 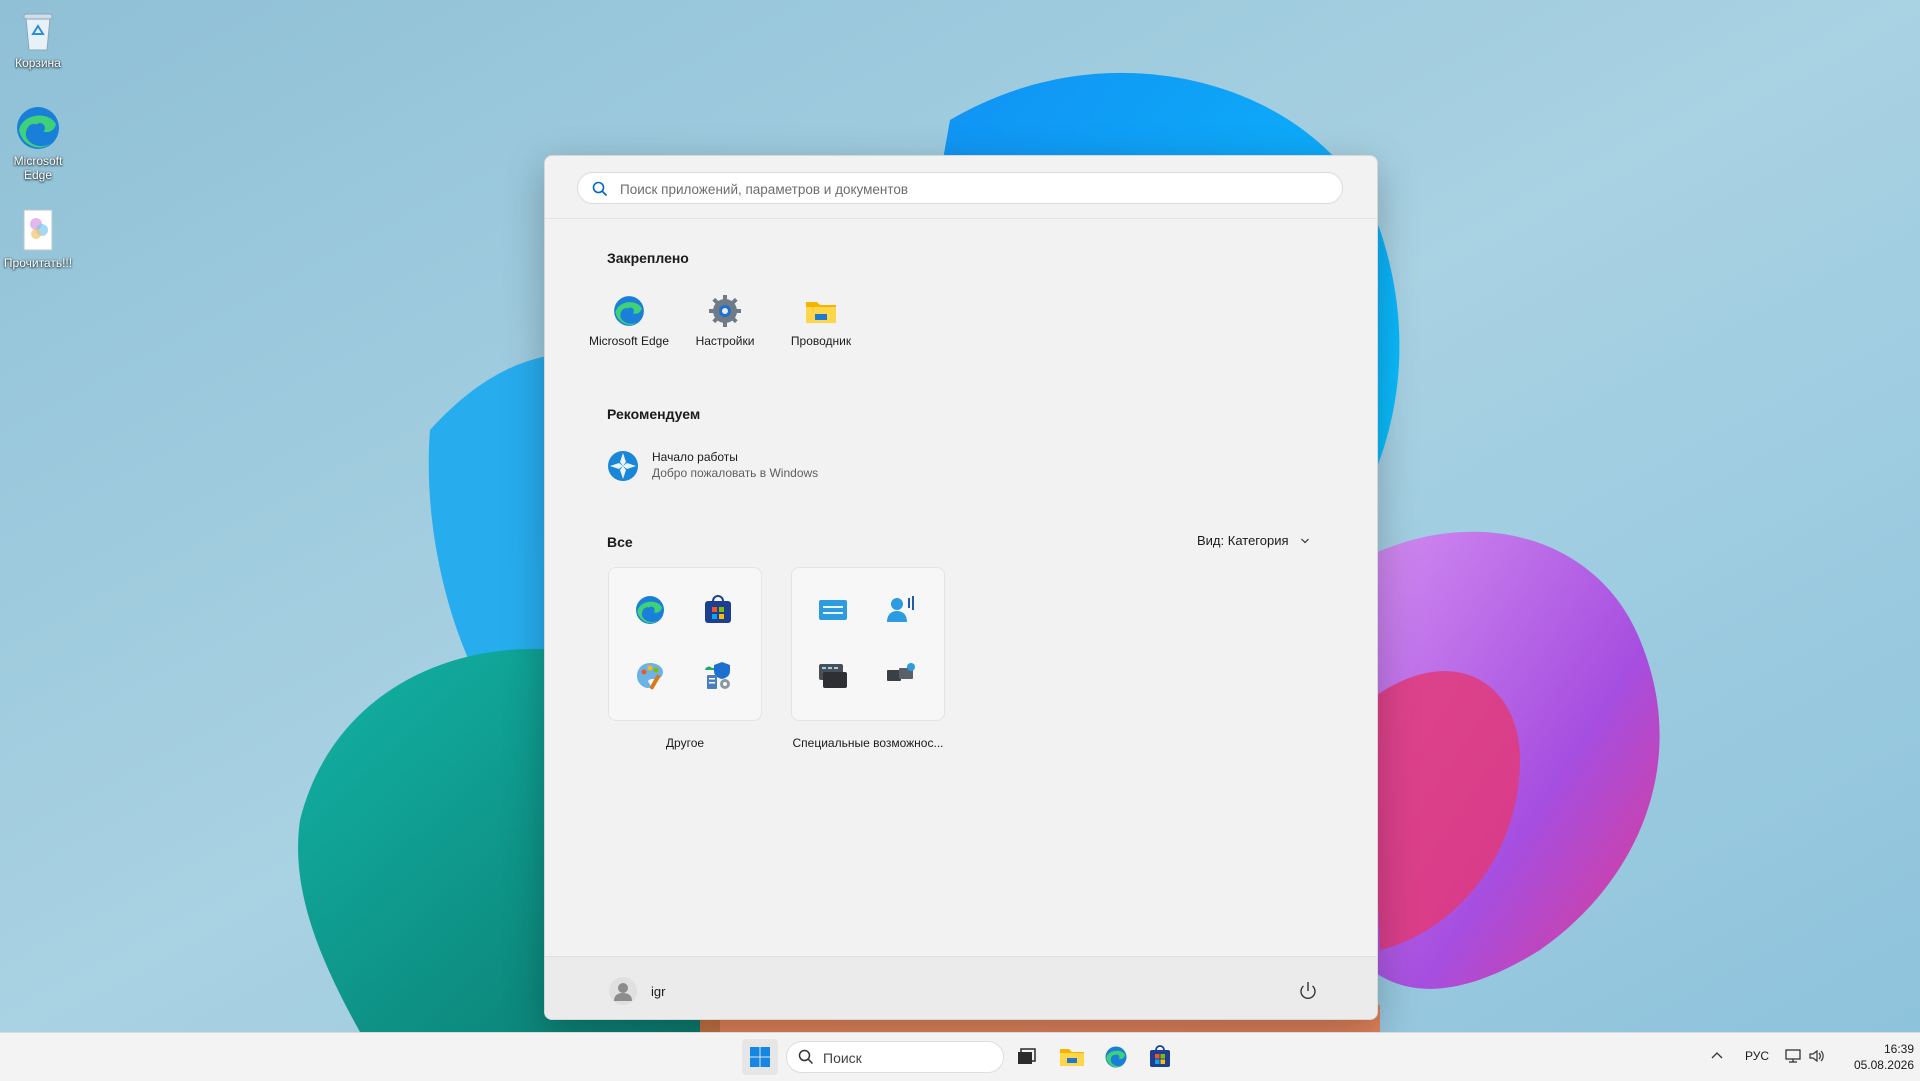 I want to click on pinned-app-label: Проводник, so click(x=821, y=341).